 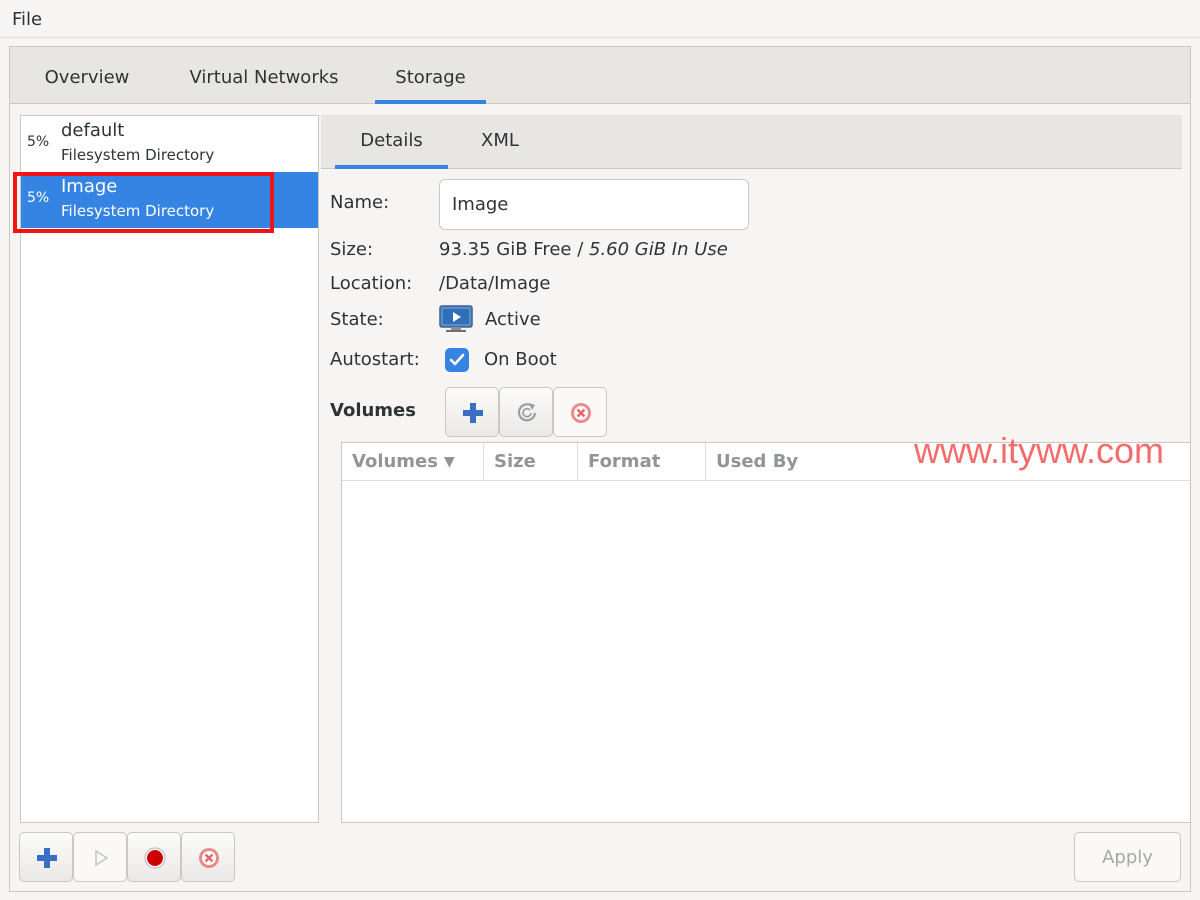 I want to click on volumes-table-header: Volumes ▼ Size Format Used By, so click(x=766, y=462).